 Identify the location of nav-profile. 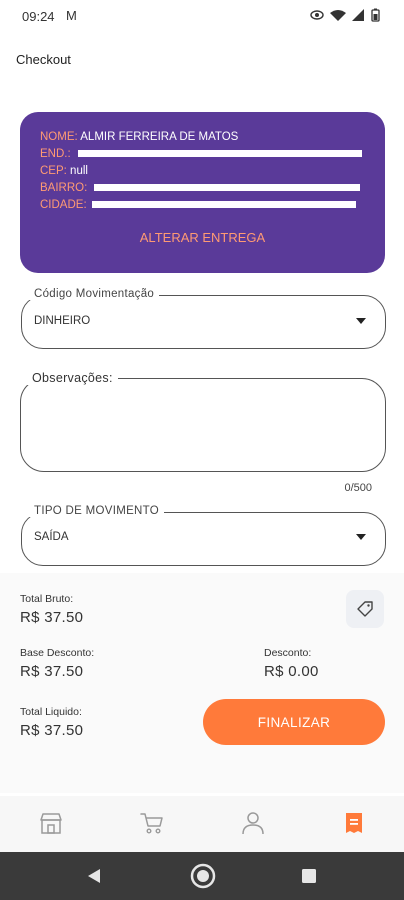
(253, 823).